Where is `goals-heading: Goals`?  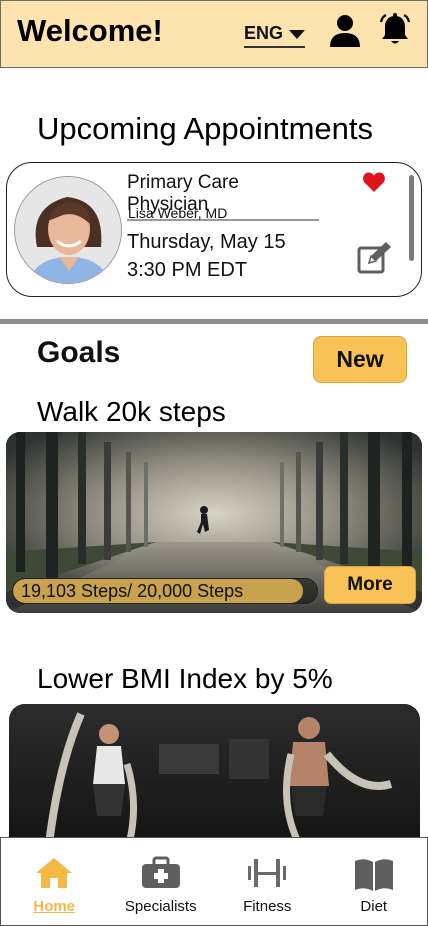 goals-heading: Goals is located at coordinates (79, 352).